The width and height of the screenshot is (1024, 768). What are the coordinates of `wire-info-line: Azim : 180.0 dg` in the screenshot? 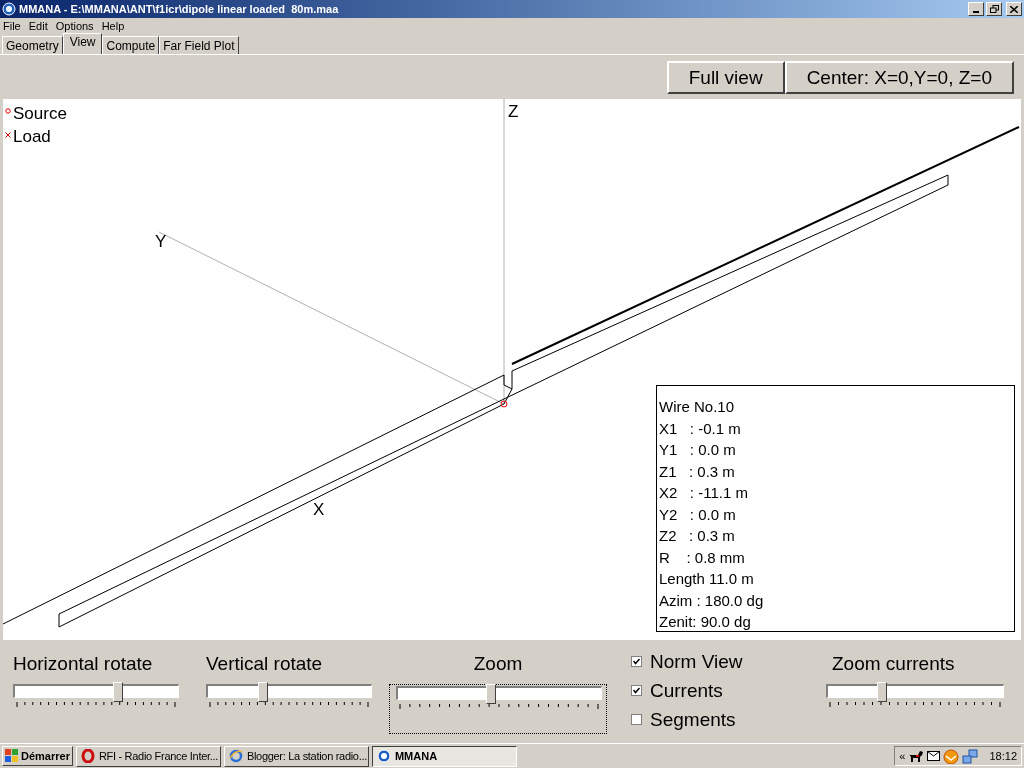 It's located at (712, 600).